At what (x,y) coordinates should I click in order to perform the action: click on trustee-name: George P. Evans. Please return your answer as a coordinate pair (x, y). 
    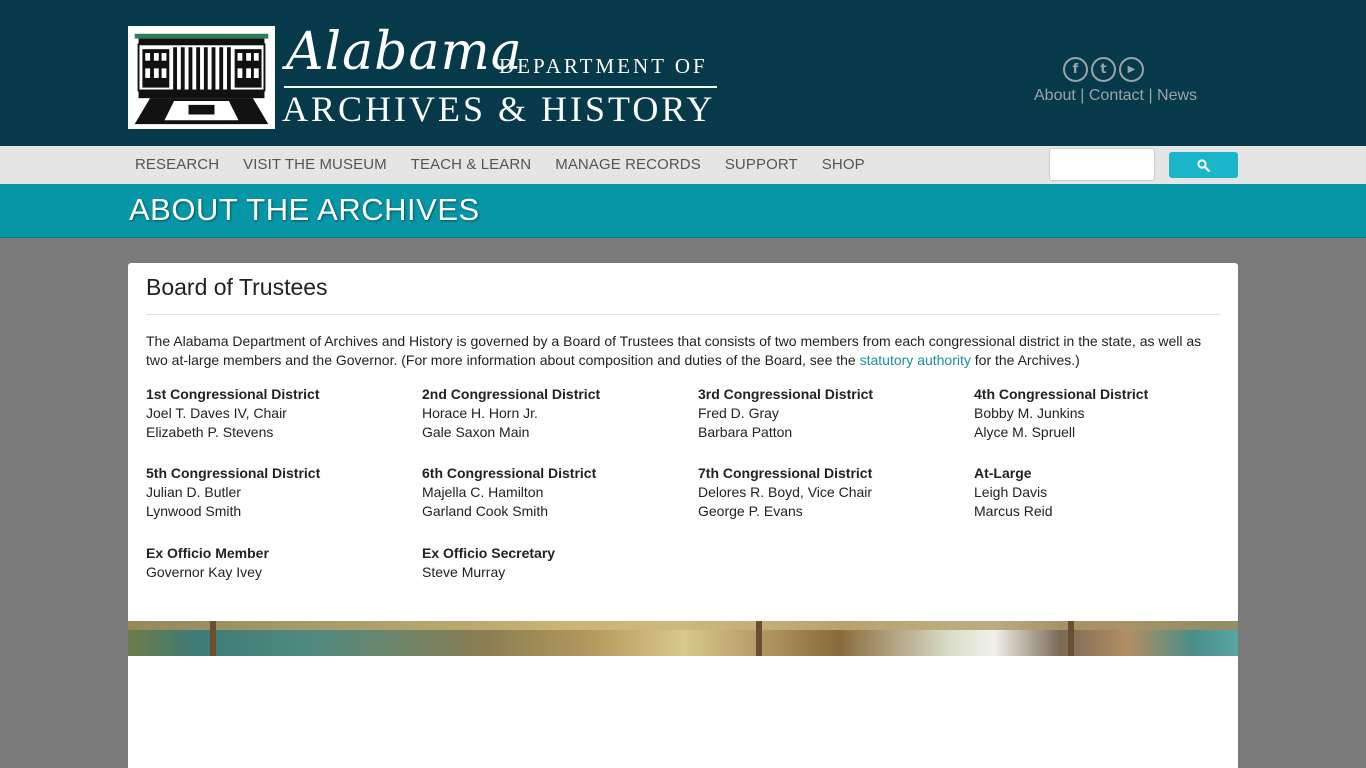
    Looking at the image, I should click on (750, 511).